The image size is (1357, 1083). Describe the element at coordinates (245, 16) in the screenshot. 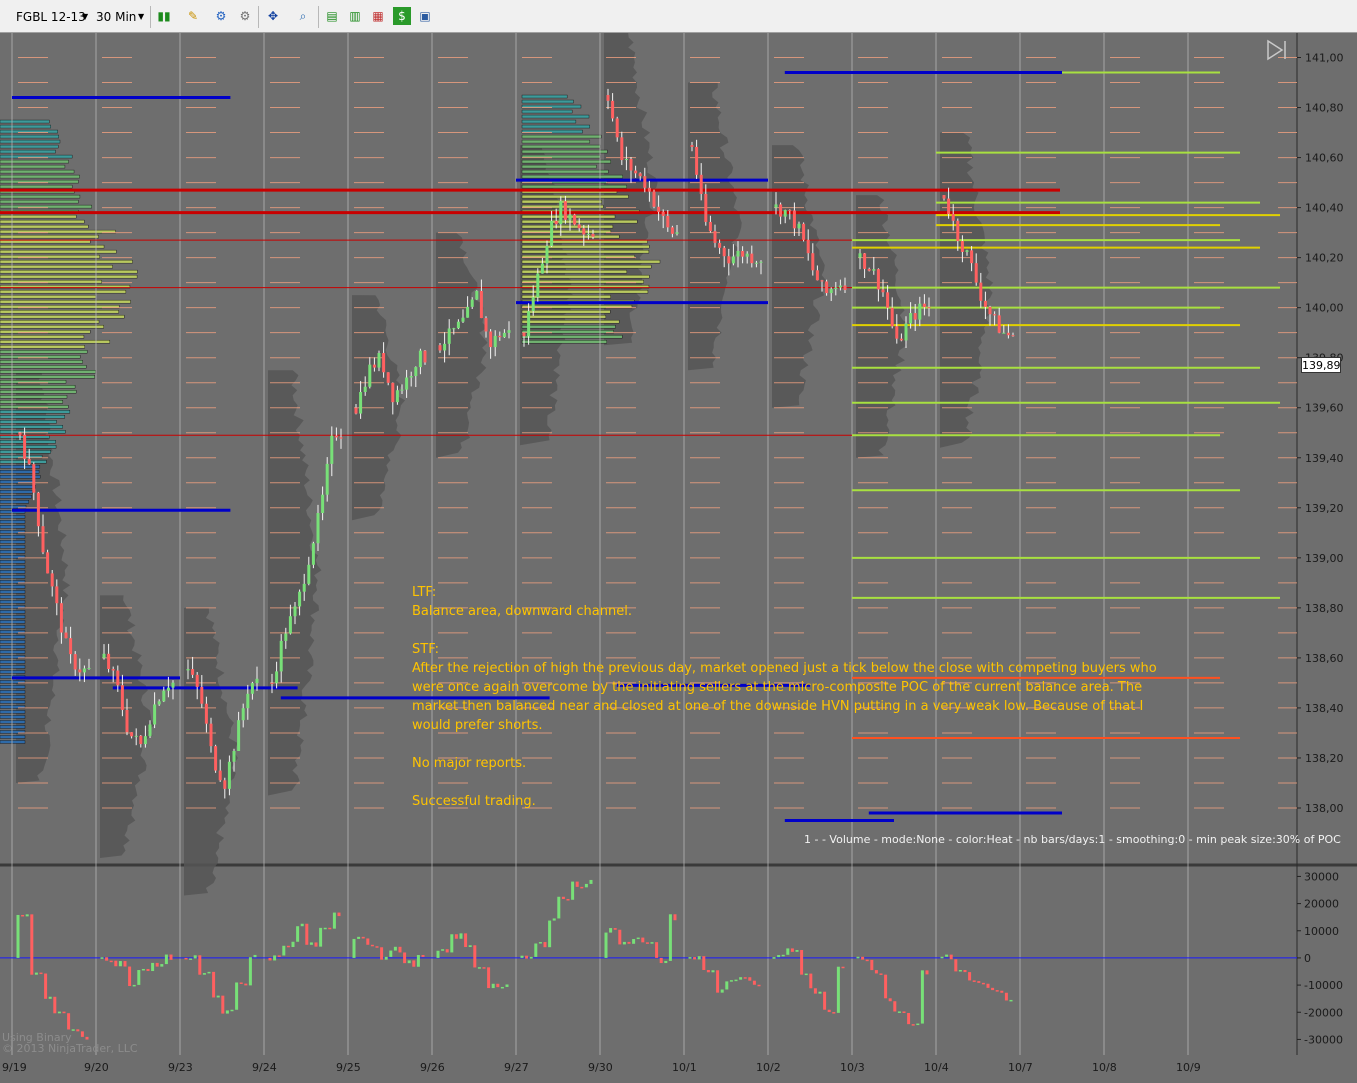

I see `strategy-icon: ⚙` at that location.